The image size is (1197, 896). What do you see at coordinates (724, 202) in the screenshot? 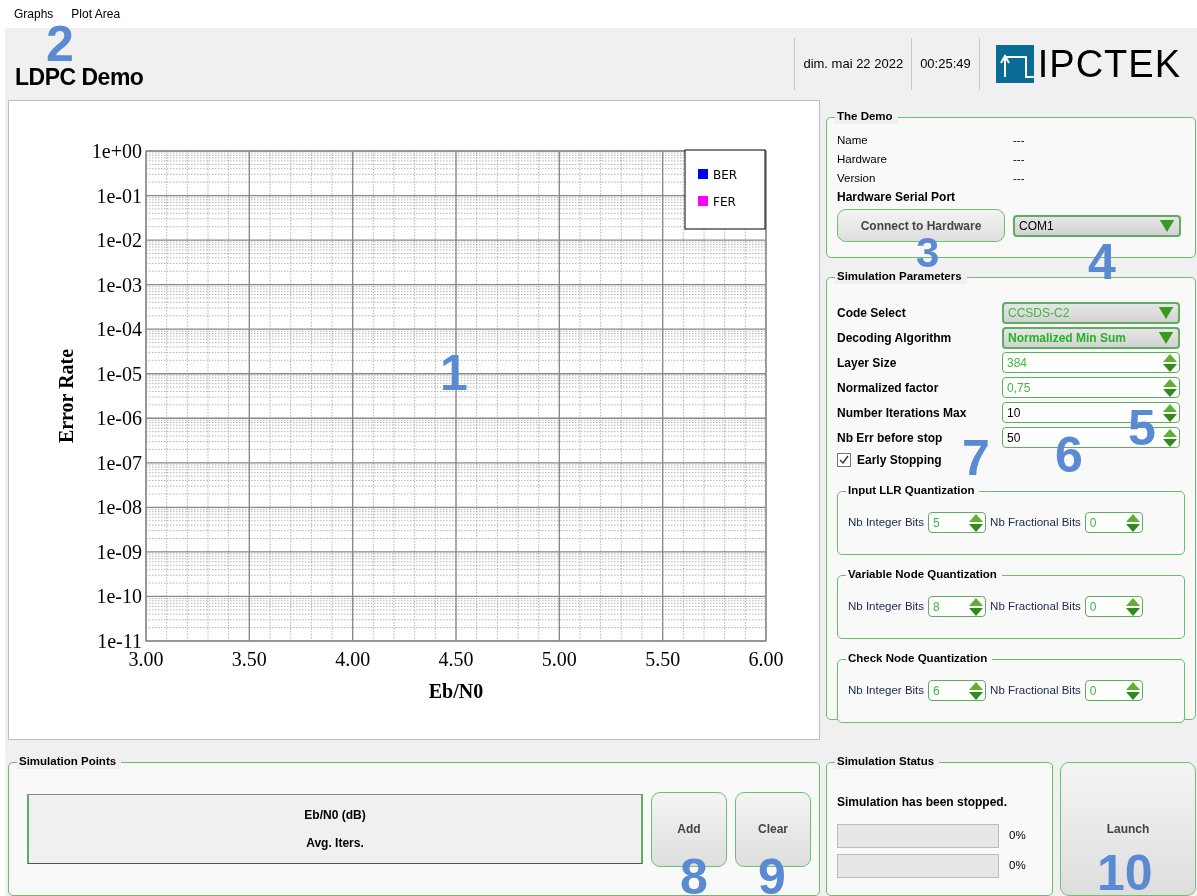
I see `legend-label: FER` at bounding box center [724, 202].